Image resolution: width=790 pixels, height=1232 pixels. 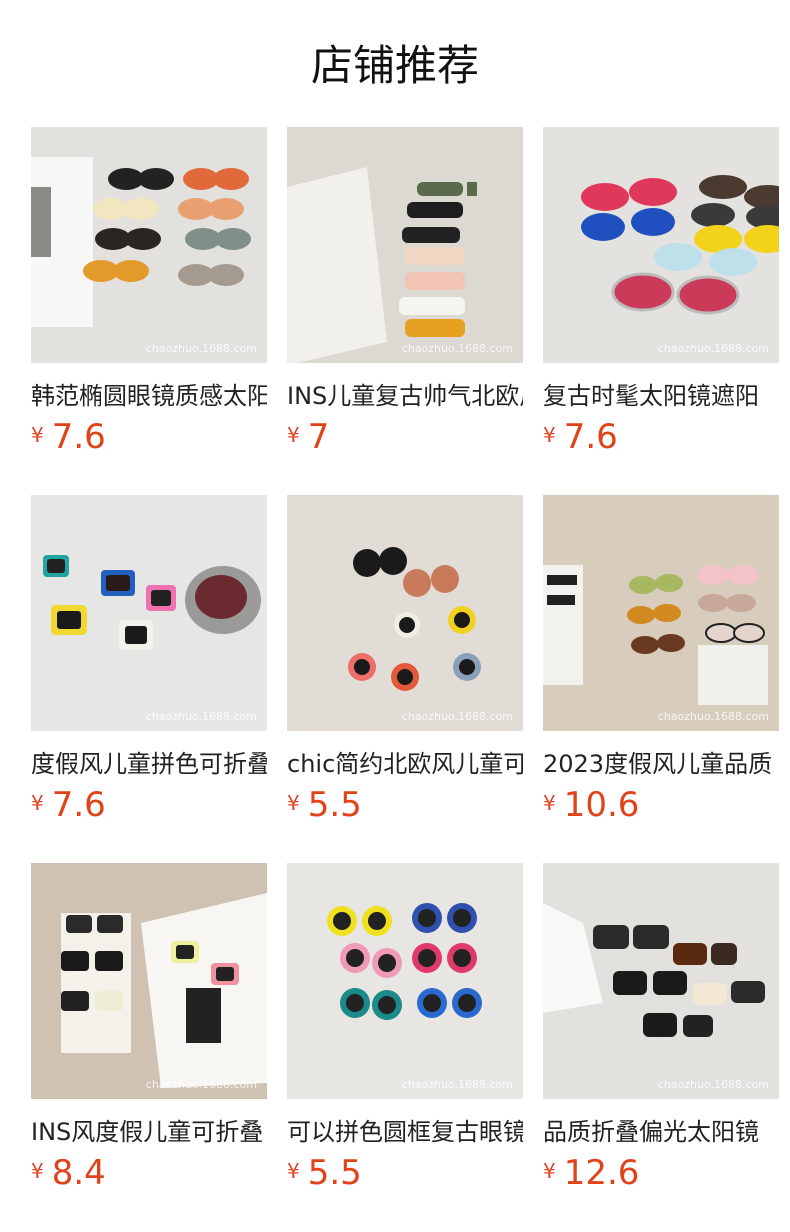 I want to click on price-value: 10.6, so click(x=601, y=805).